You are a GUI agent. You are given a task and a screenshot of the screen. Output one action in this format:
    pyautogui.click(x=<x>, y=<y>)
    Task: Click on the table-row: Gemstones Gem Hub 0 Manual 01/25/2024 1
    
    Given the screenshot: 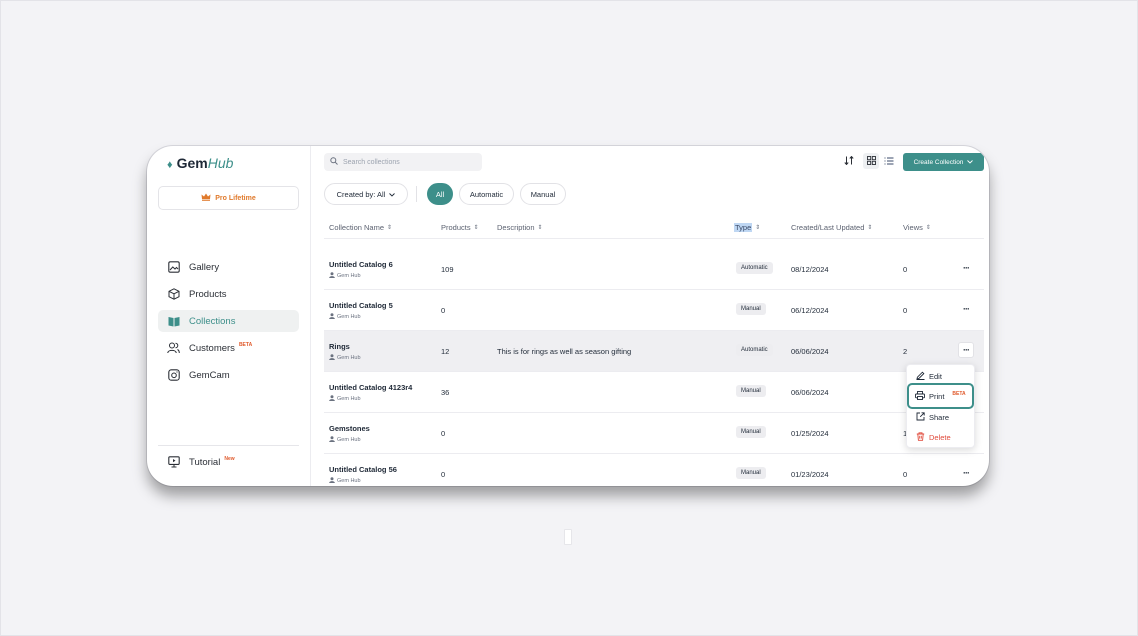 What is the action you would take?
    pyautogui.click(x=654, y=433)
    